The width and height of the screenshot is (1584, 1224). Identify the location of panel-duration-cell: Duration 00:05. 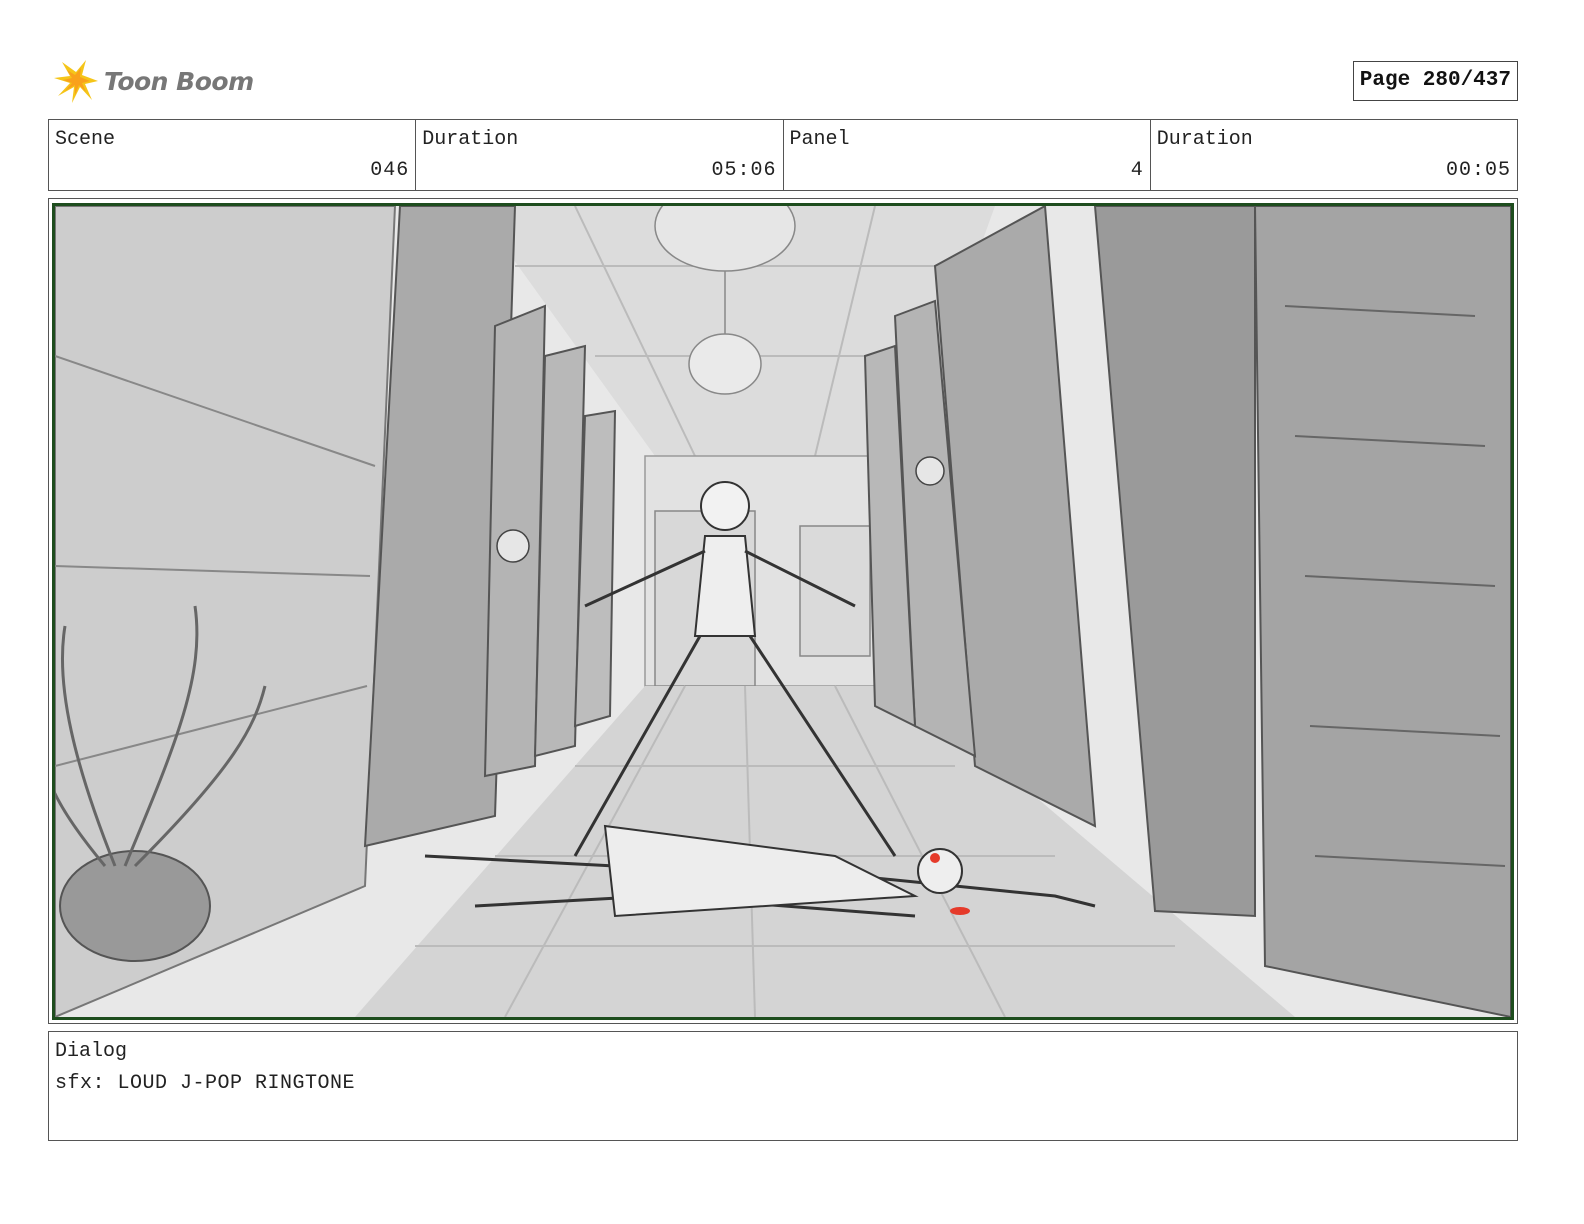
(1334, 155).